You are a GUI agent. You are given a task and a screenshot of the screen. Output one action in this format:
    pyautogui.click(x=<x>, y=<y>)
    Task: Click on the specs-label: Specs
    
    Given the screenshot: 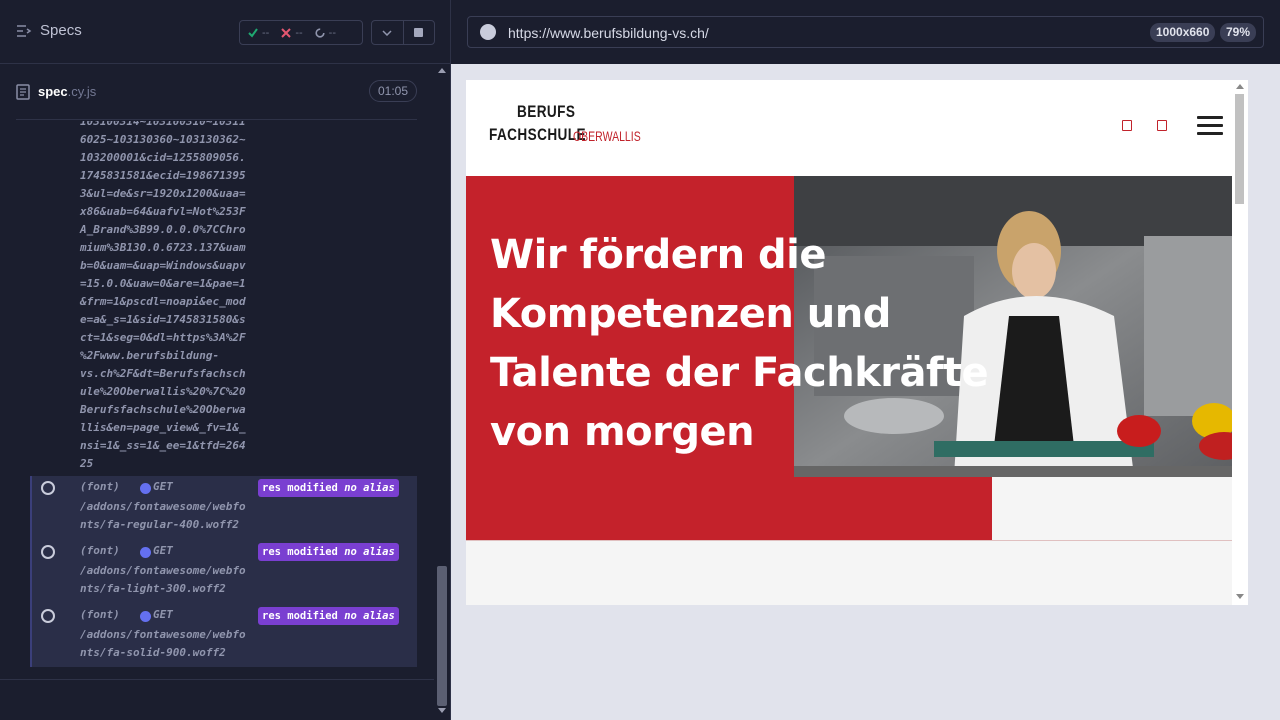 What is the action you would take?
    pyautogui.click(x=61, y=30)
    